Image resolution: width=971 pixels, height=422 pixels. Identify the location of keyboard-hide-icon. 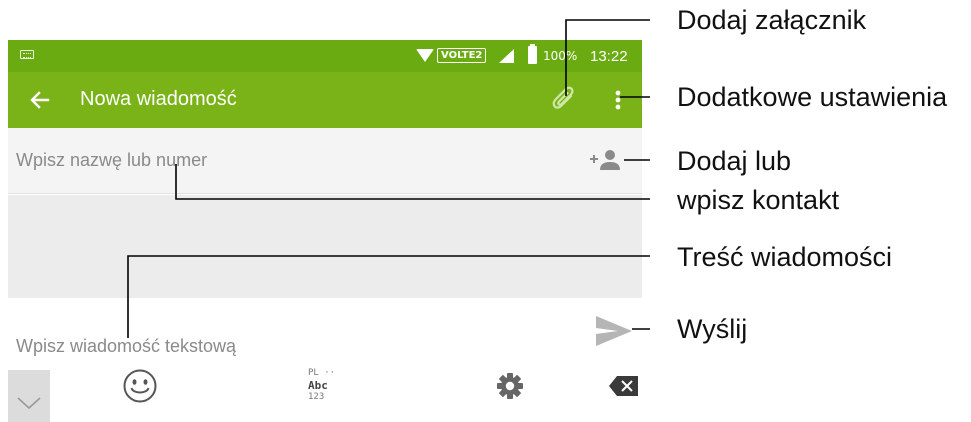
(29, 396).